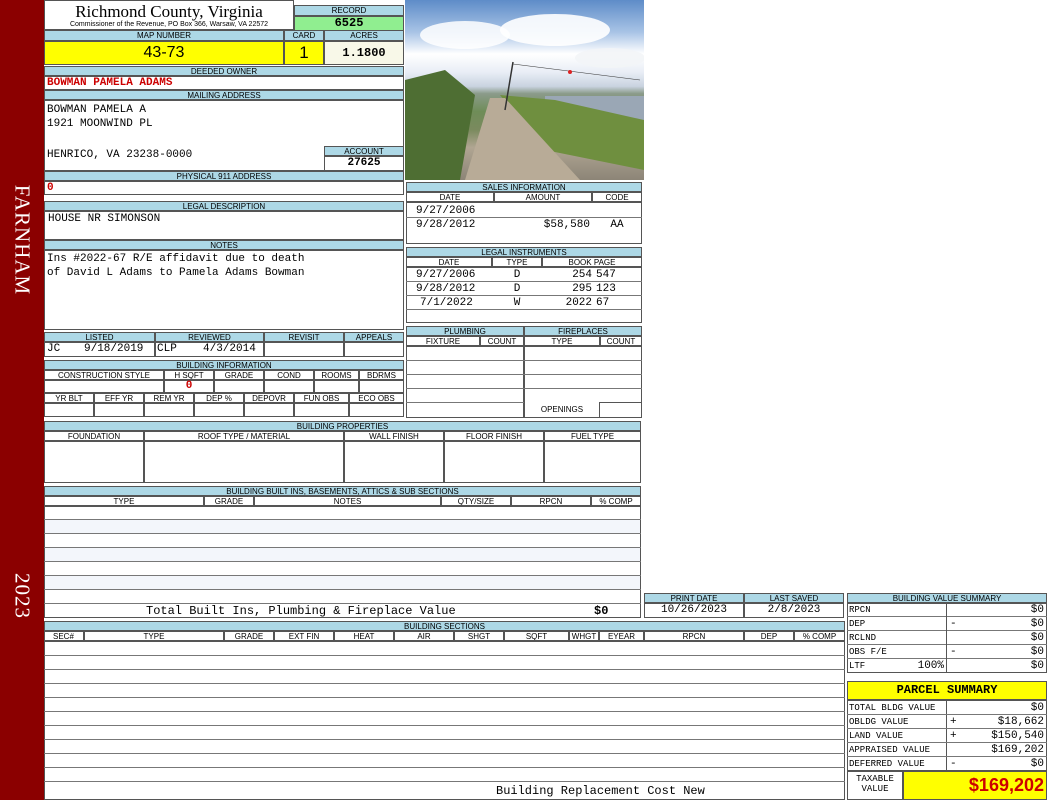 The height and width of the screenshot is (800, 1050). I want to click on sales-title: SALES INFORMATION, so click(524, 187).